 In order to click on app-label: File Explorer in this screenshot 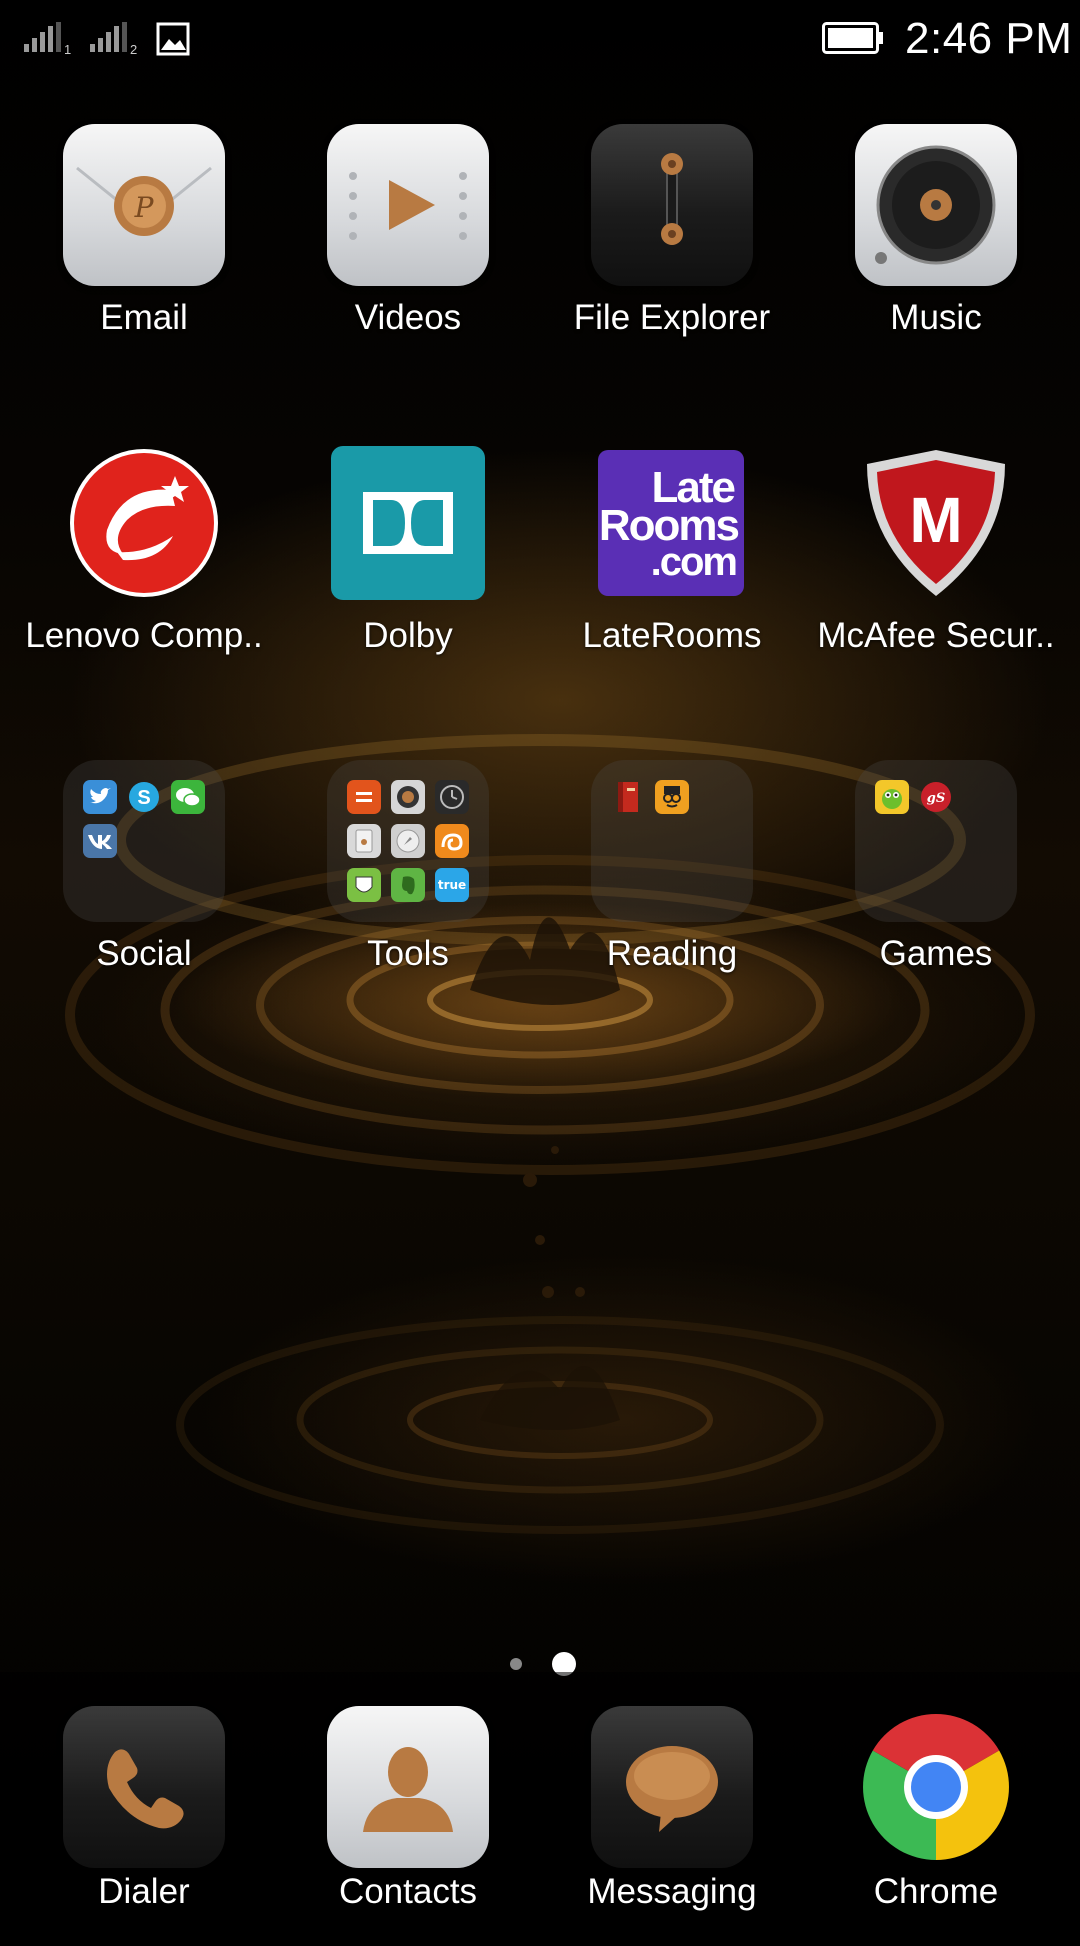, I will do `click(672, 317)`.